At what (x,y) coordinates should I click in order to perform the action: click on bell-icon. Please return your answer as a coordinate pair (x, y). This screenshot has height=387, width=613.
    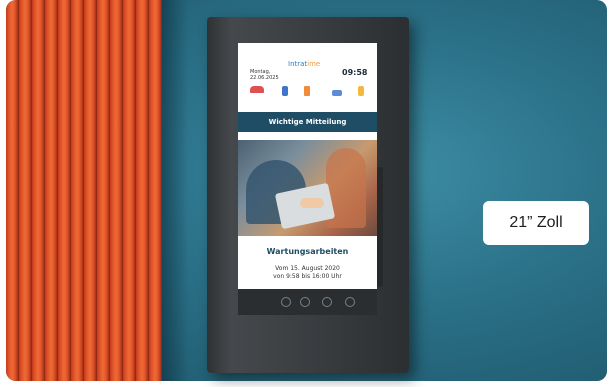
    Looking at the image, I should click on (361, 91).